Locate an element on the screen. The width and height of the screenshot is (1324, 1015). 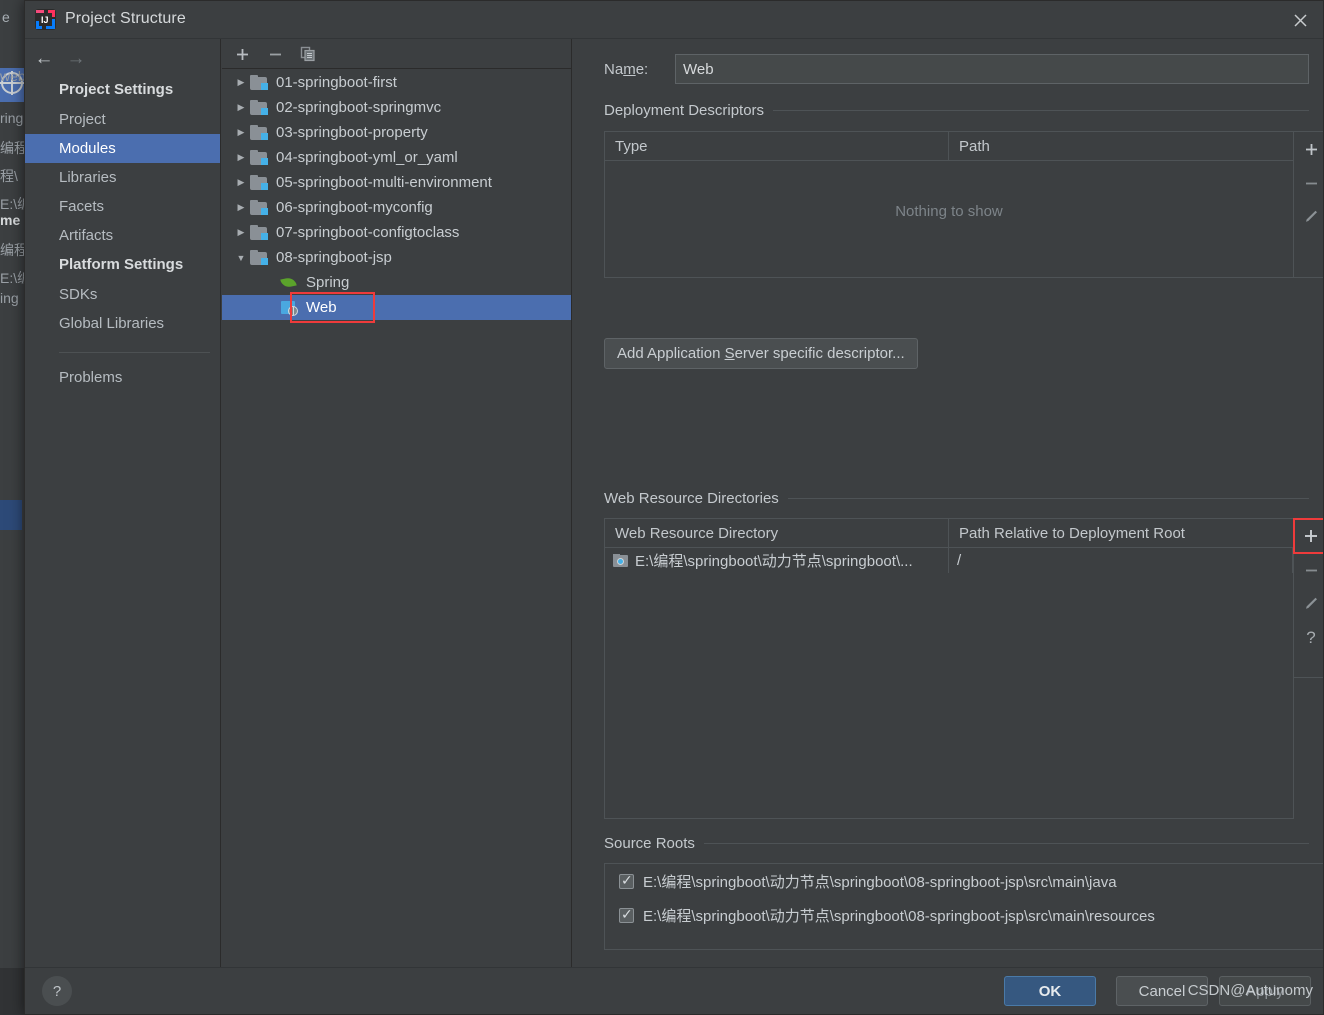
tree-row-module-04: ▶ 04-springboot-yml_or_yaml is located at coordinates (396, 157).